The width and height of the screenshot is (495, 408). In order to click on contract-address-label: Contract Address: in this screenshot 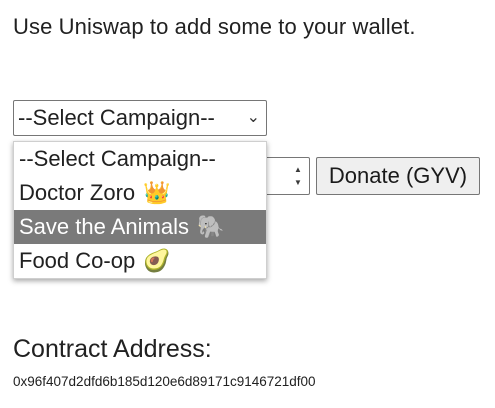, I will do `click(112, 349)`.